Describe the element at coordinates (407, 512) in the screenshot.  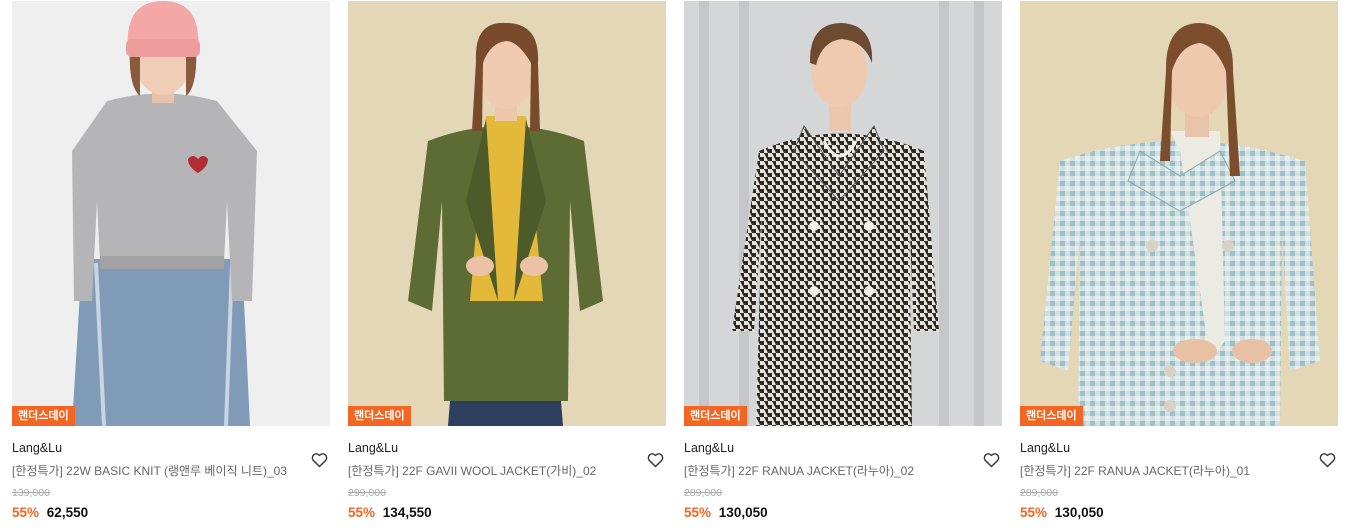
I see `sale-price: 134,550` at that location.